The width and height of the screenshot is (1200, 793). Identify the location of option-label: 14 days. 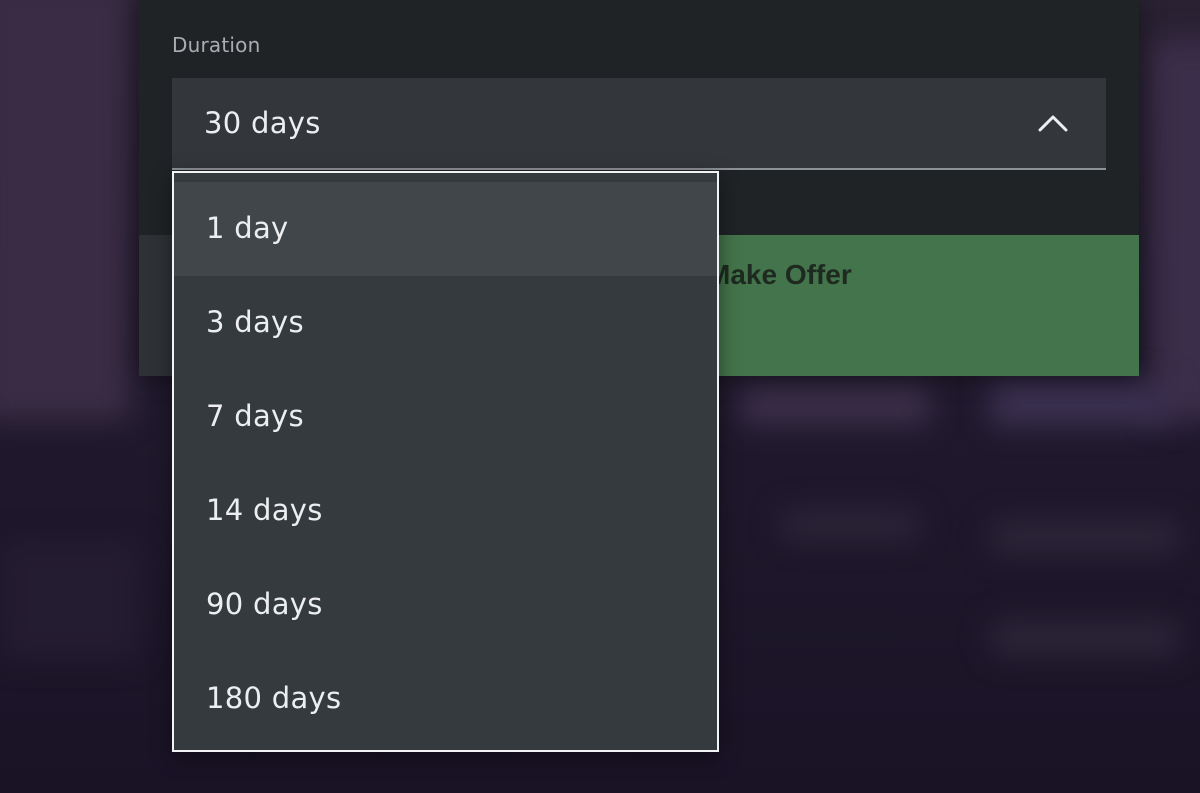
(264, 510).